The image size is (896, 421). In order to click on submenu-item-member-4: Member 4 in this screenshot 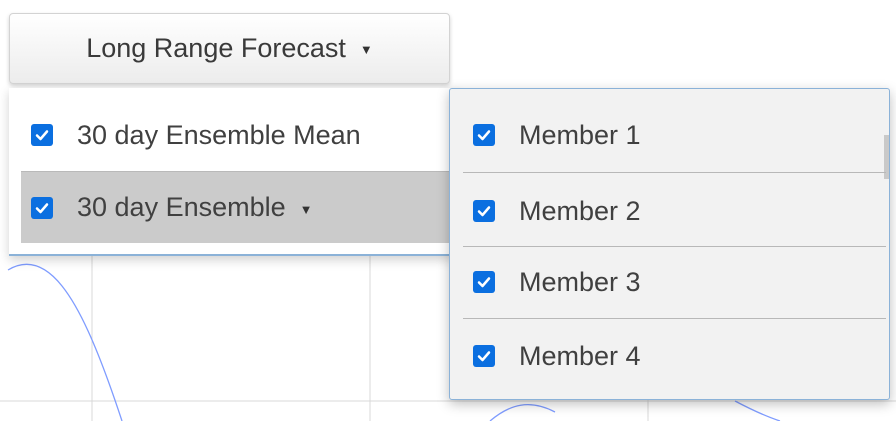, I will do `click(674, 356)`.